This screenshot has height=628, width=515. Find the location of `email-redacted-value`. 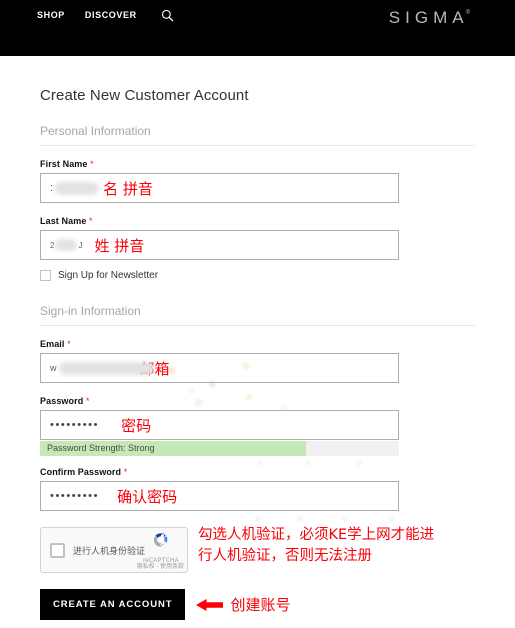

email-redacted-value is located at coordinates (106, 368).